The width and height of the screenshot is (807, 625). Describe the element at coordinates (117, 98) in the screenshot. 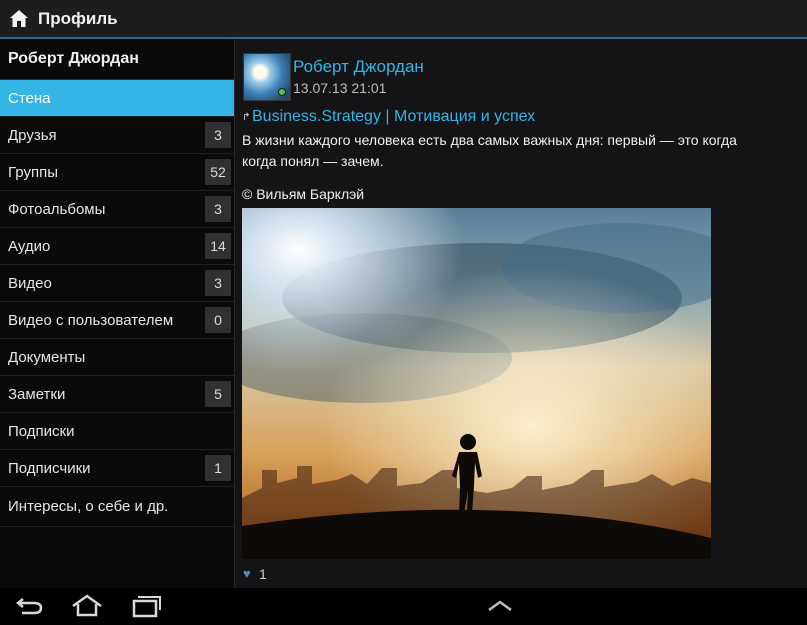

I see `sidebar-item-wall: Стена` at that location.